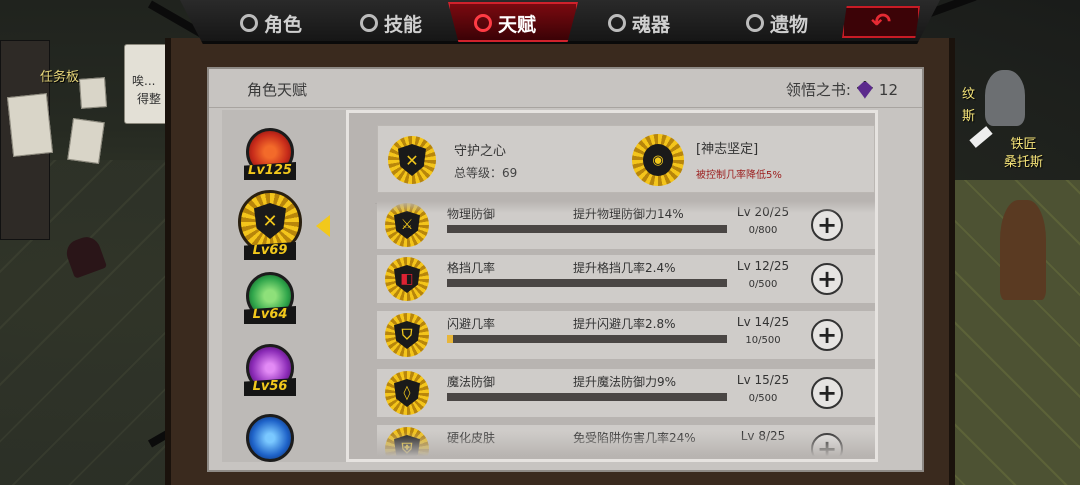  I want to click on frost-talent-icon, so click(270, 438).